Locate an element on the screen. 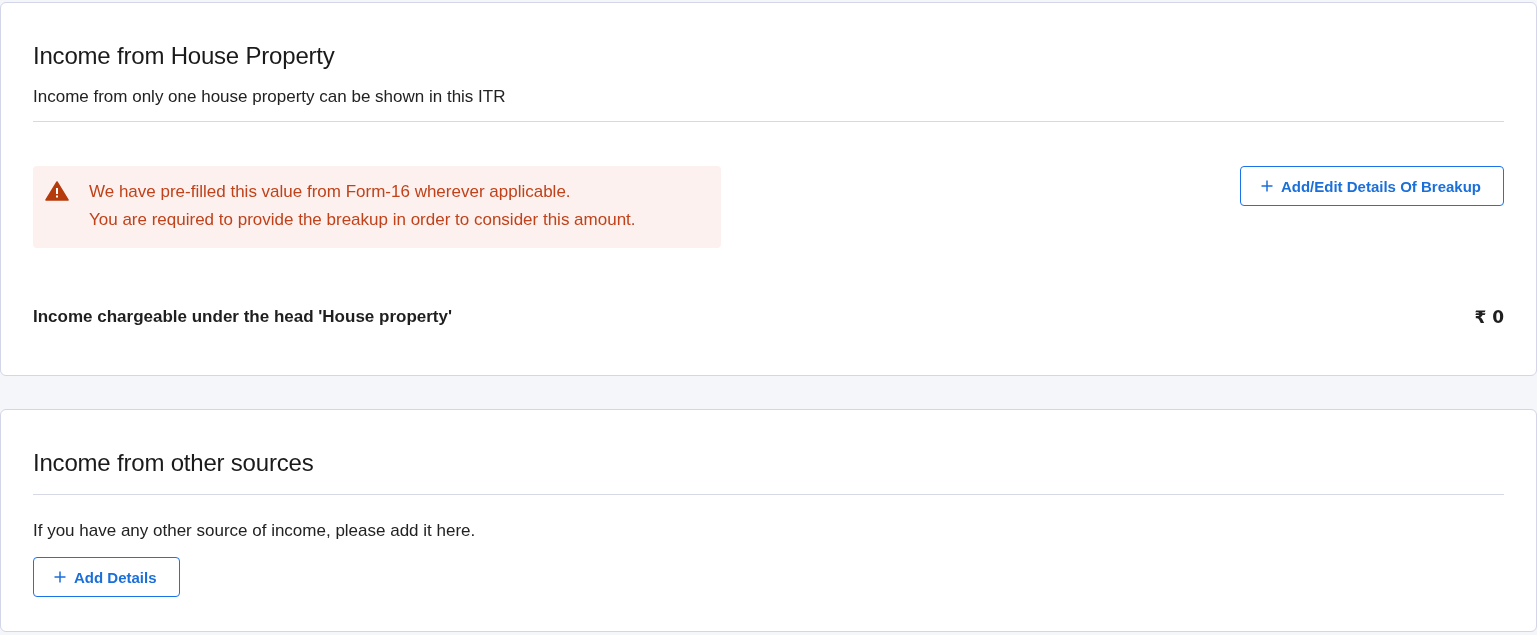 The width and height of the screenshot is (1537, 635). alert-message: We have pre-filled this value from Form-16 wherever applicable. is located at coordinates (330, 192).